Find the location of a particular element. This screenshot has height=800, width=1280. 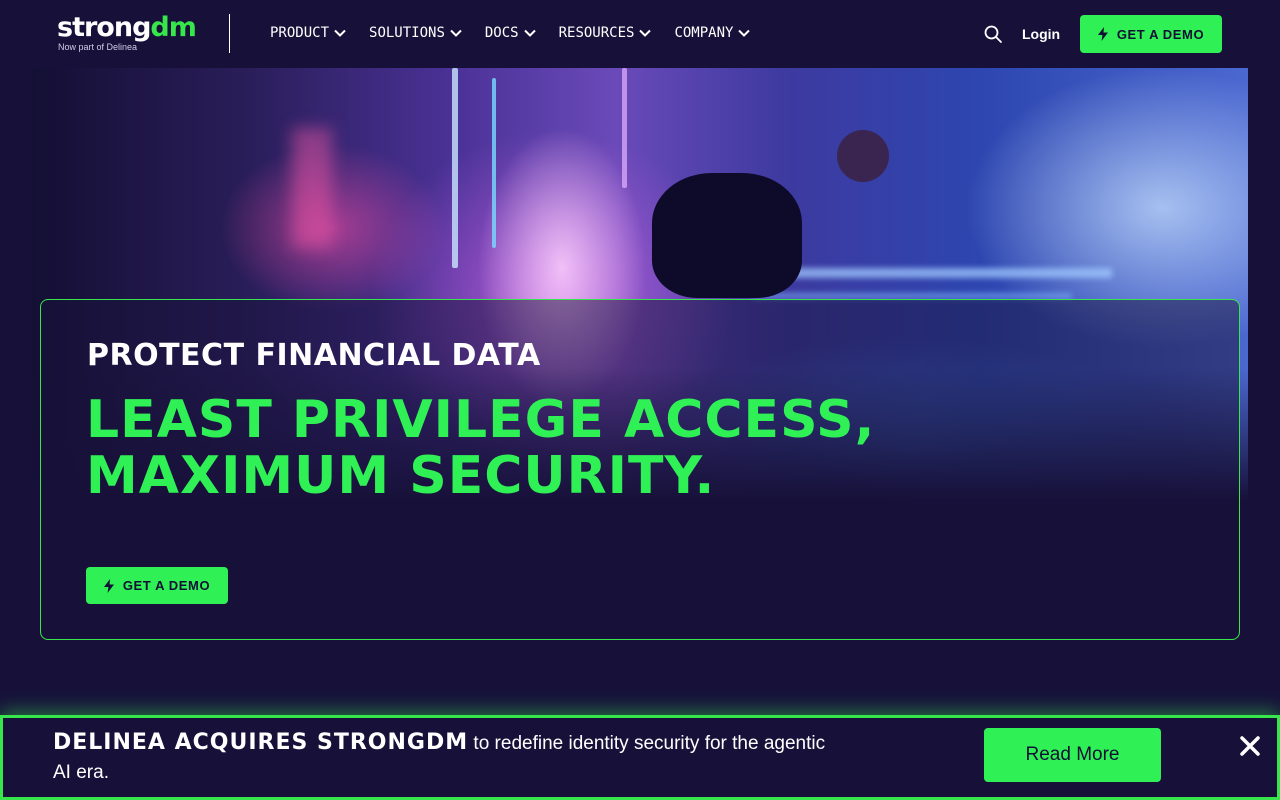

nav-item-label: SOLUTIONS is located at coordinates (407, 33).